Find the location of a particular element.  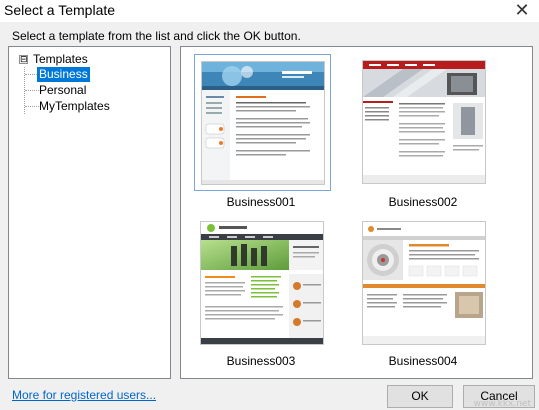

tree-item-label: Business is located at coordinates (63, 74).